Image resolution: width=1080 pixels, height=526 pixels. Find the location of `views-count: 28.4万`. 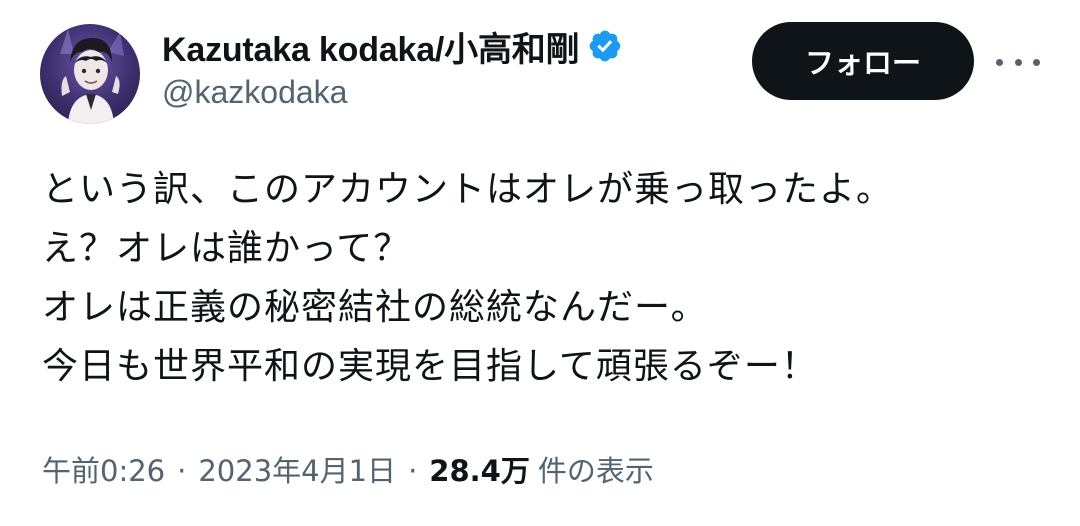

views-count: 28.4万 is located at coordinates (479, 469).